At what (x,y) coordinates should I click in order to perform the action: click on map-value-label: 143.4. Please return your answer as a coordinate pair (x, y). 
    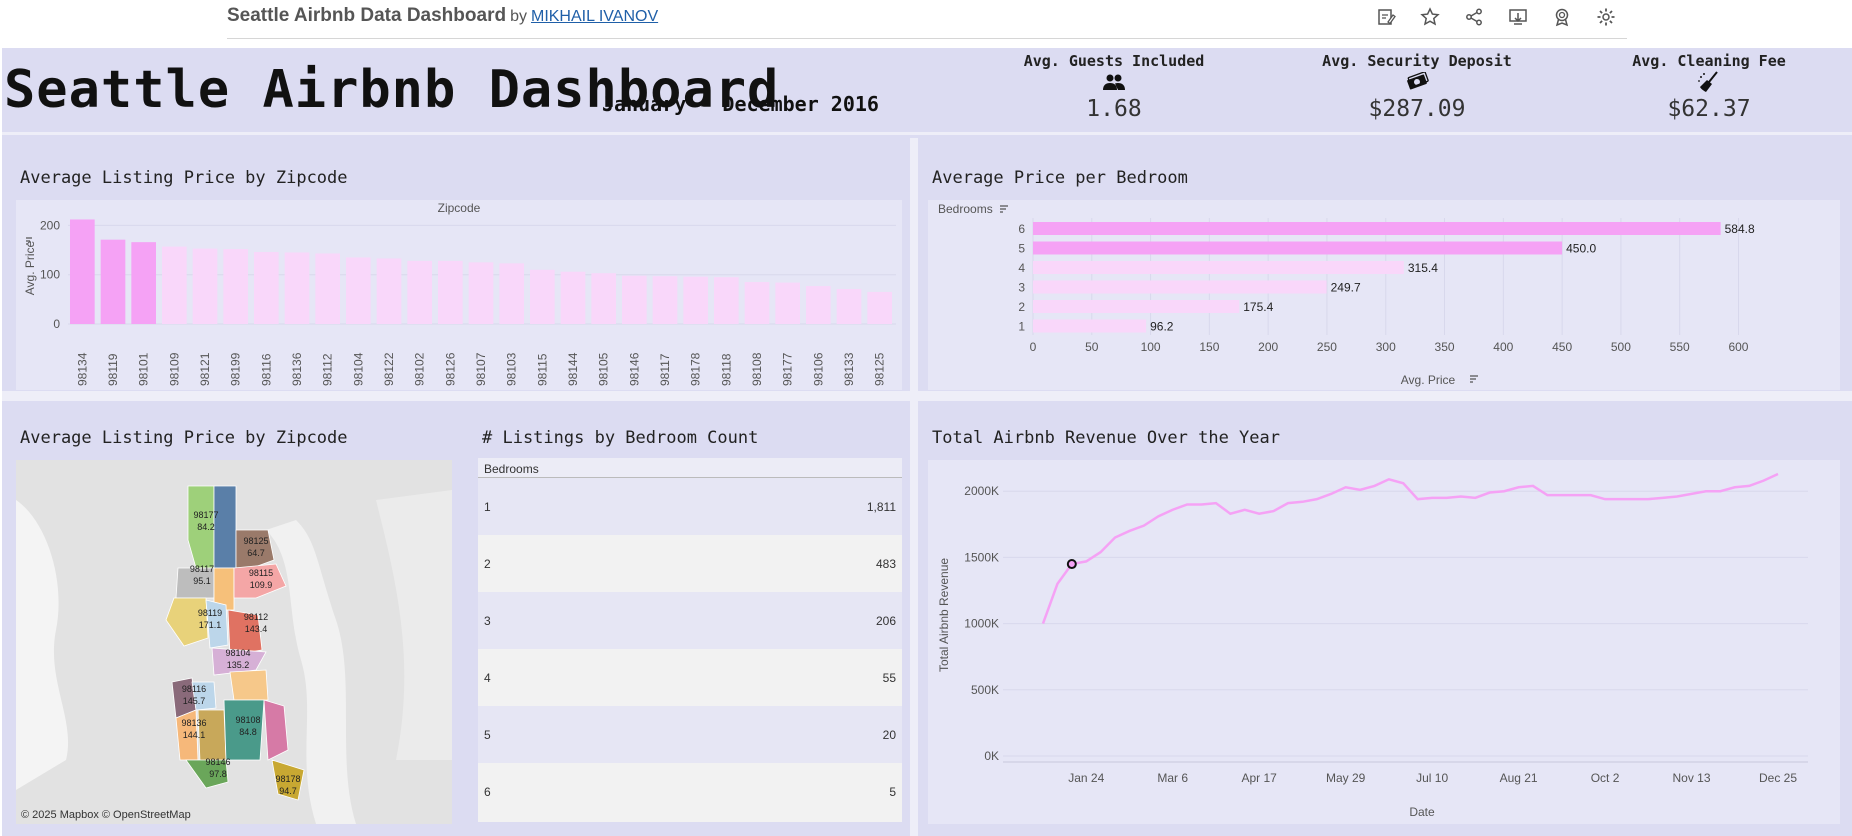
    Looking at the image, I should click on (256, 629).